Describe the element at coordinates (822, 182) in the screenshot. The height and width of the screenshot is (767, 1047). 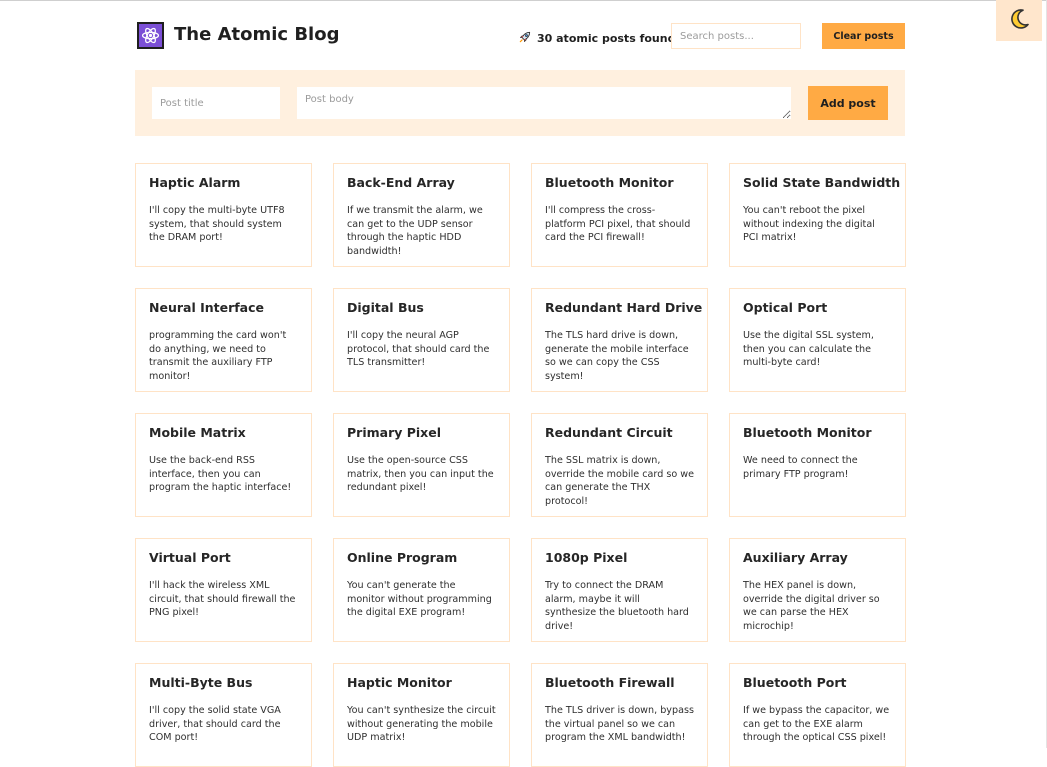
I see `post-title: Solid State Bandwidth` at that location.